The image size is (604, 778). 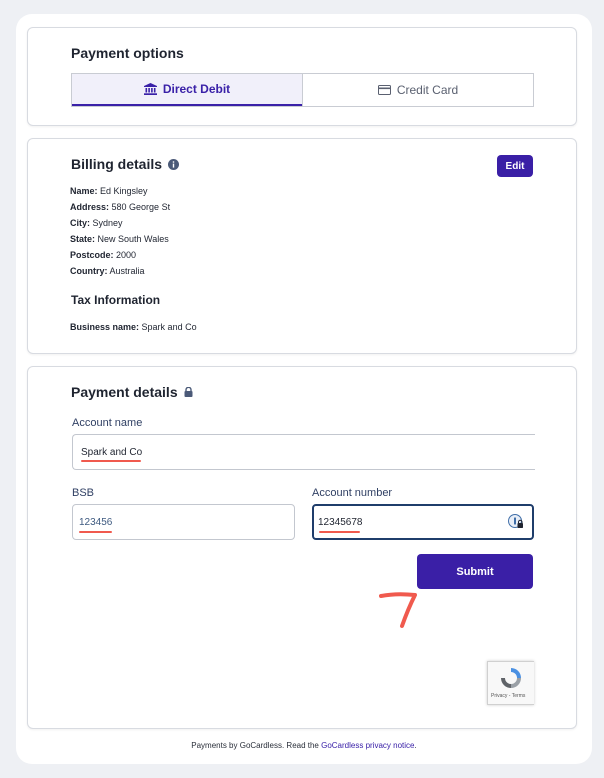 I want to click on footer-text: Payments by GoCardless. Read the, so click(x=256, y=745).